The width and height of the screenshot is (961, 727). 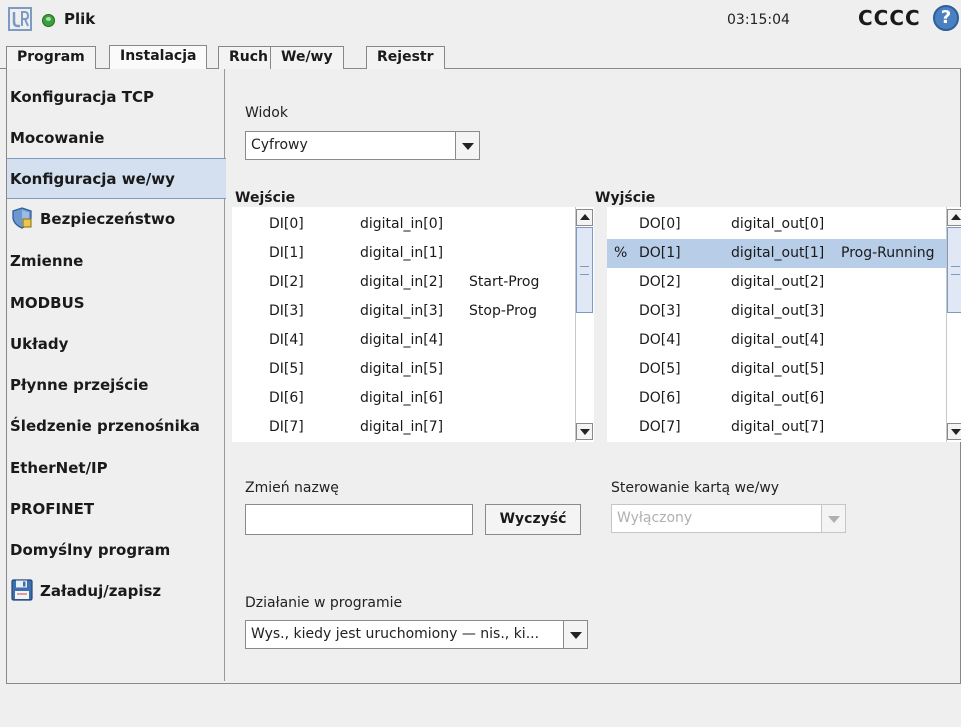 I want to click on output-name: digital_out[6], so click(x=778, y=398).